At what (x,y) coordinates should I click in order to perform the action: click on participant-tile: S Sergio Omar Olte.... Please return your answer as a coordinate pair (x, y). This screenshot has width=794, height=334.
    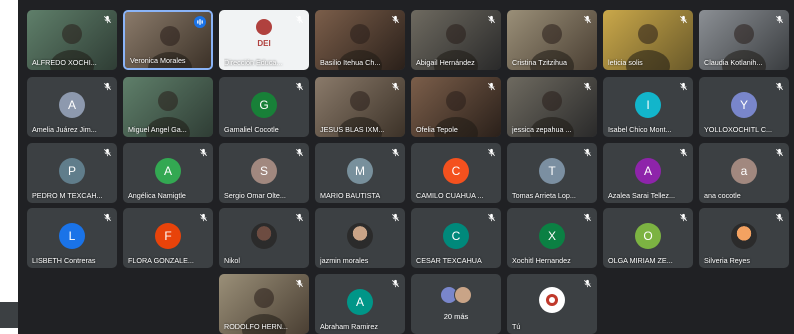
    Looking at the image, I should click on (264, 173).